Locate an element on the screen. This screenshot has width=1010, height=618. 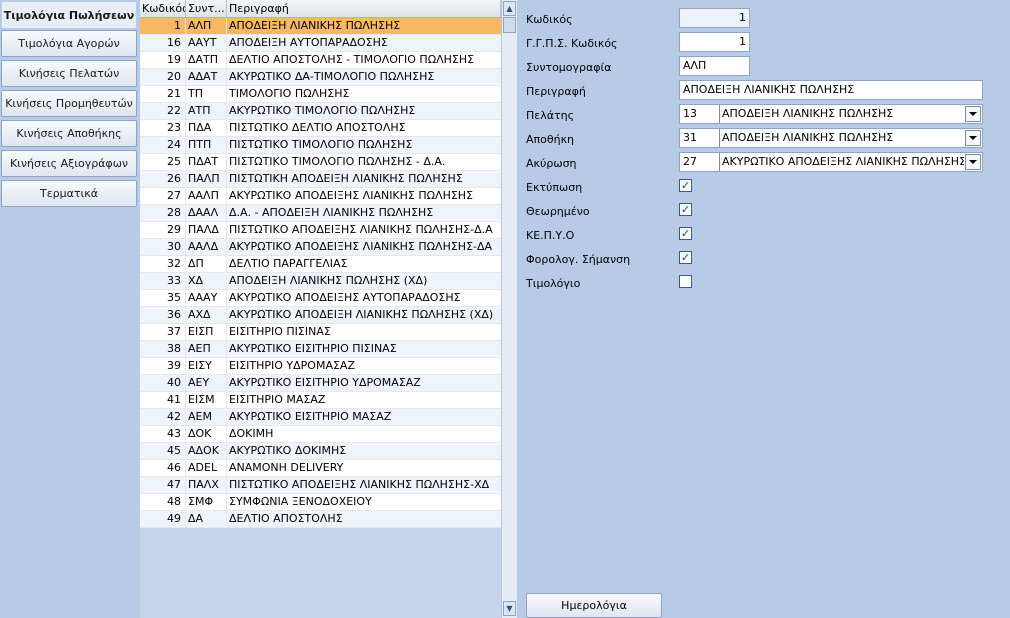
row-code-cell: 47 is located at coordinates (163, 485).